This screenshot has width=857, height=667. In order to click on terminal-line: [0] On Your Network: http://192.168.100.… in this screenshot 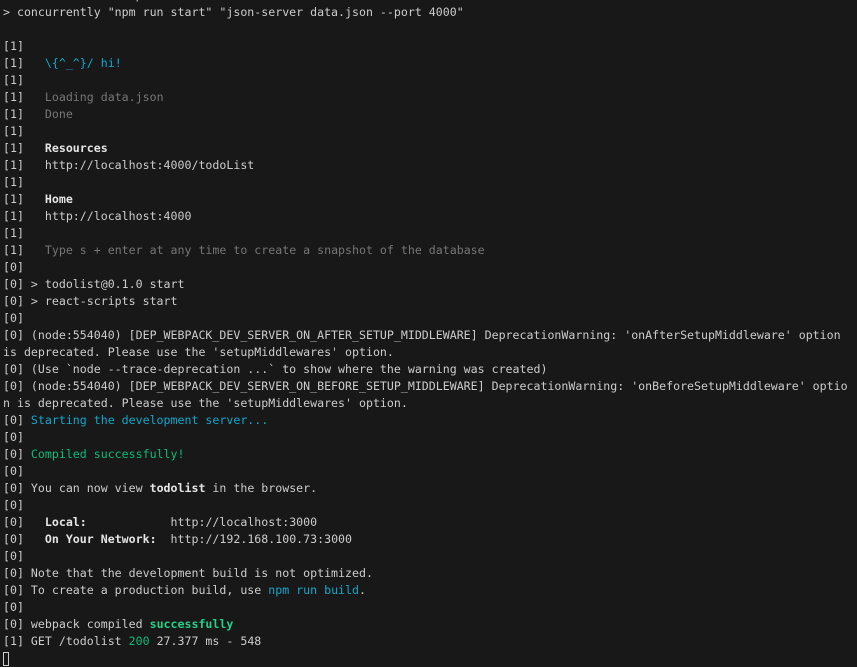, I will do `click(430, 539)`.